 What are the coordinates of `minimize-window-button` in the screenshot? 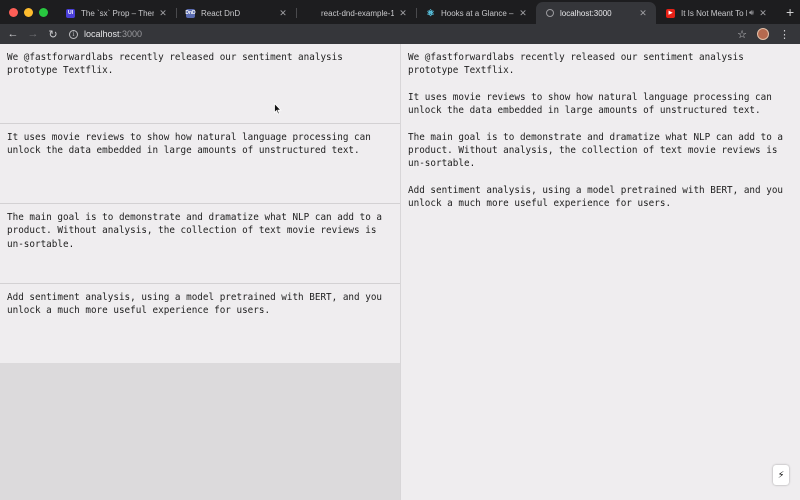 It's located at (28, 12).